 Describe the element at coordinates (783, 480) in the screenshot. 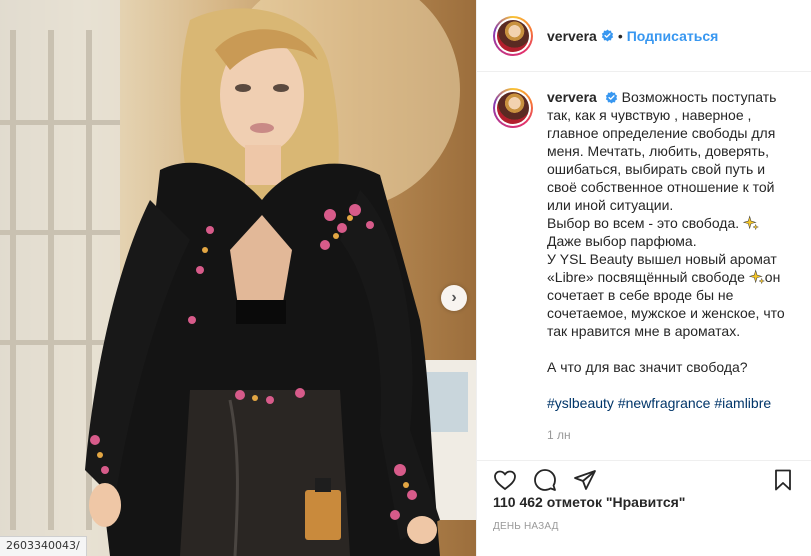

I see `bookmark-icon` at that location.